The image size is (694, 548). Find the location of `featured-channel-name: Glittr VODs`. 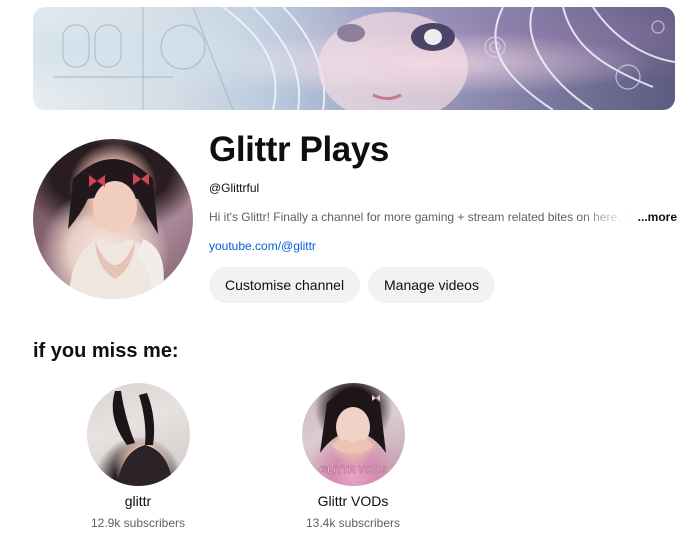

featured-channel-name: Glittr VODs is located at coordinates (353, 501).